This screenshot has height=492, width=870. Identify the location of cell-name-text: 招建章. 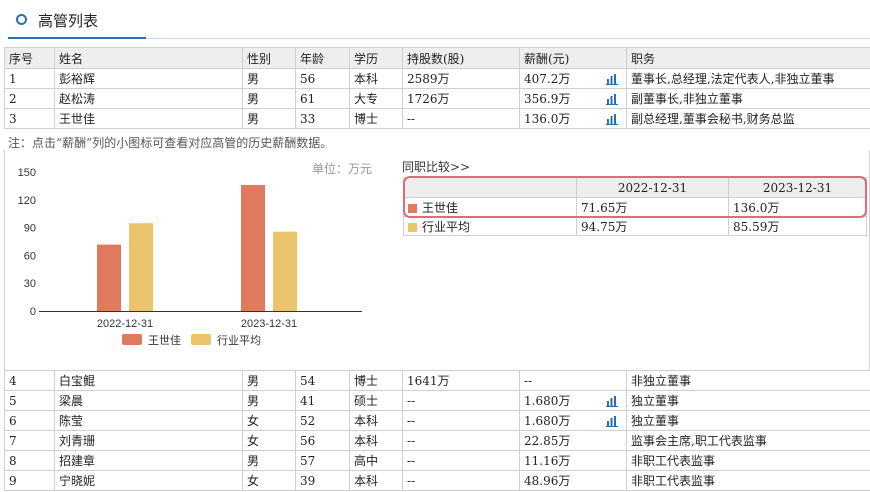
(77, 461).